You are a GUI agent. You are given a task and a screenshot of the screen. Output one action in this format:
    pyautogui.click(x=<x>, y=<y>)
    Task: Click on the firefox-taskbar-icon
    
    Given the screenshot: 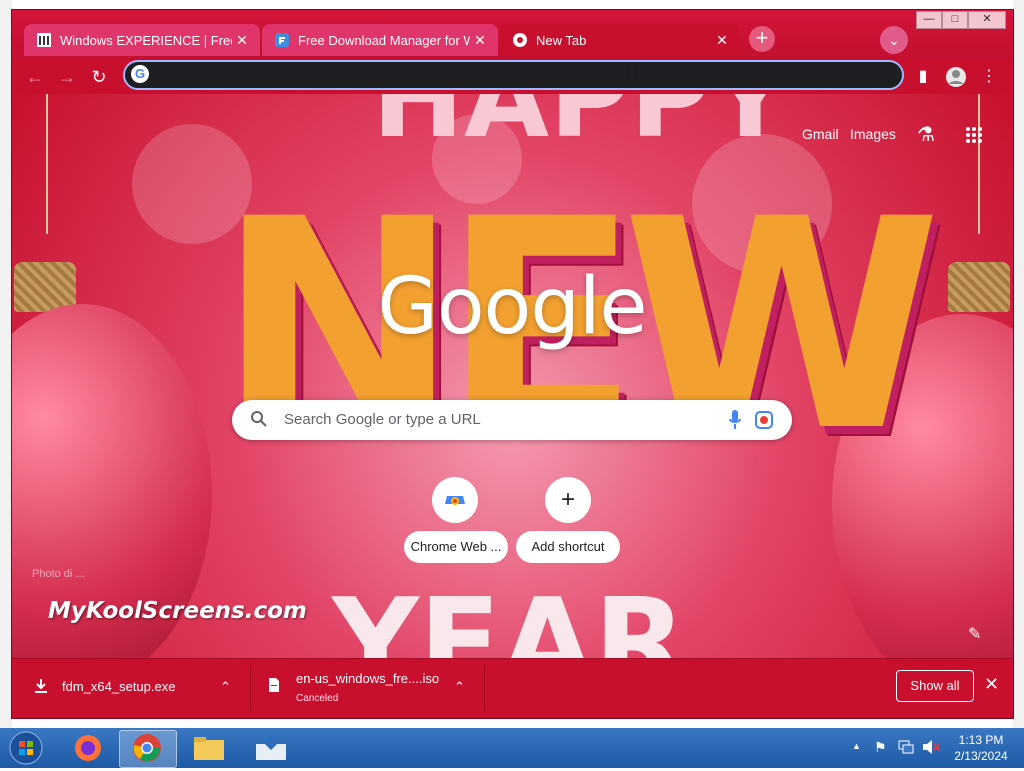 What is the action you would take?
    pyautogui.click(x=88, y=748)
    